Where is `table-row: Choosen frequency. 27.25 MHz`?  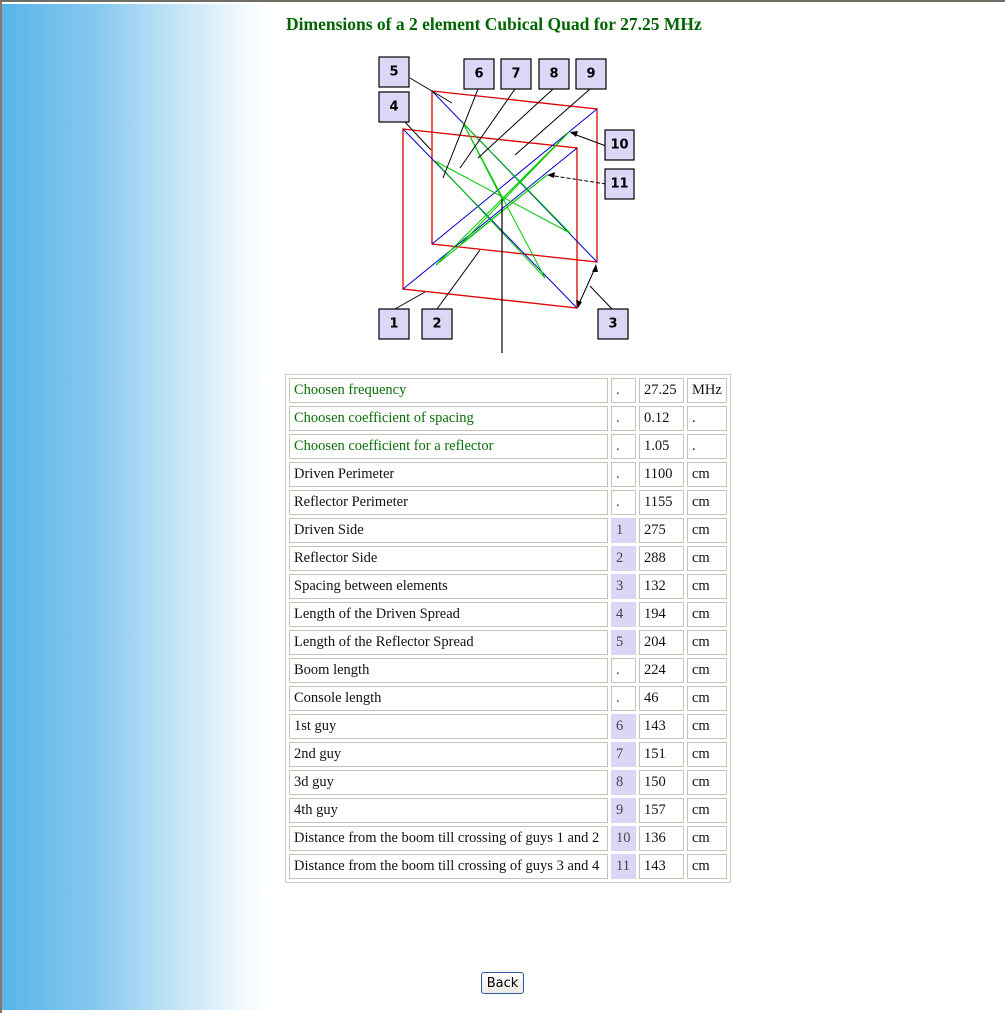 table-row: Choosen frequency. 27.25 MHz is located at coordinates (508, 390).